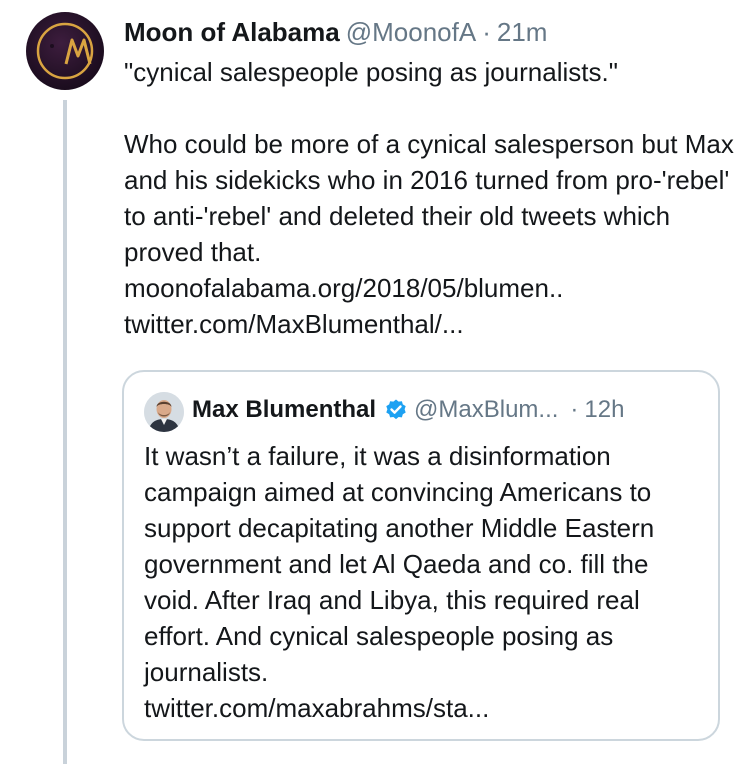  What do you see at coordinates (232, 32) in the screenshot?
I see `author-display-name: Moon of Alabama` at bounding box center [232, 32].